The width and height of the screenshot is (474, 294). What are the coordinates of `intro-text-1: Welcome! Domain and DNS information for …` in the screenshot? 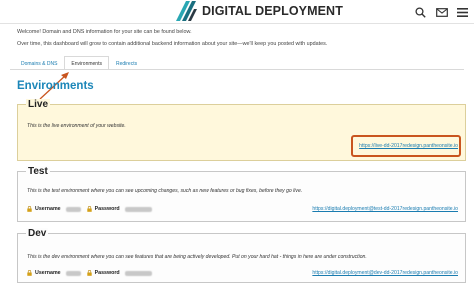 It's located at (104, 32).